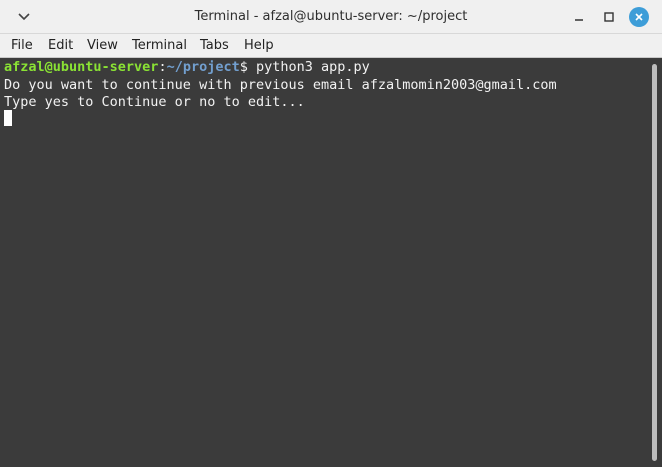 The height and width of the screenshot is (467, 662). Describe the element at coordinates (609, 17) in the screenshot. I see `maximize-icon` at that location.